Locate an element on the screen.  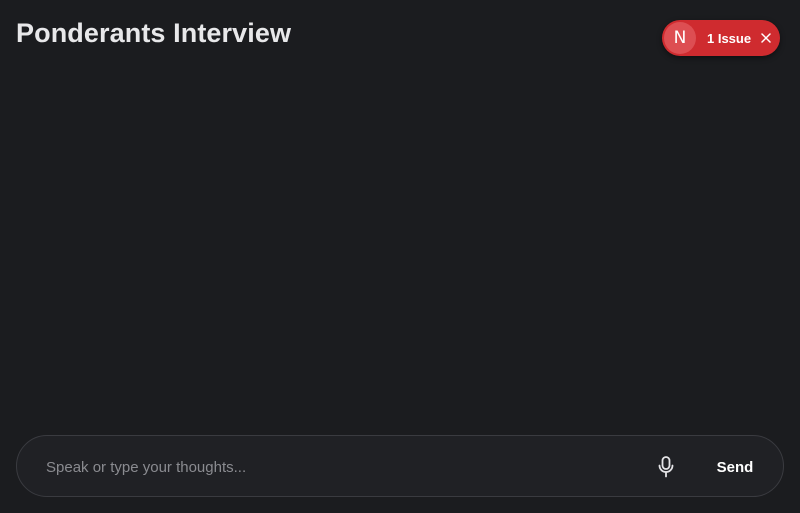
page-title: Ponderants Interview is located at coordinates (154, 33).